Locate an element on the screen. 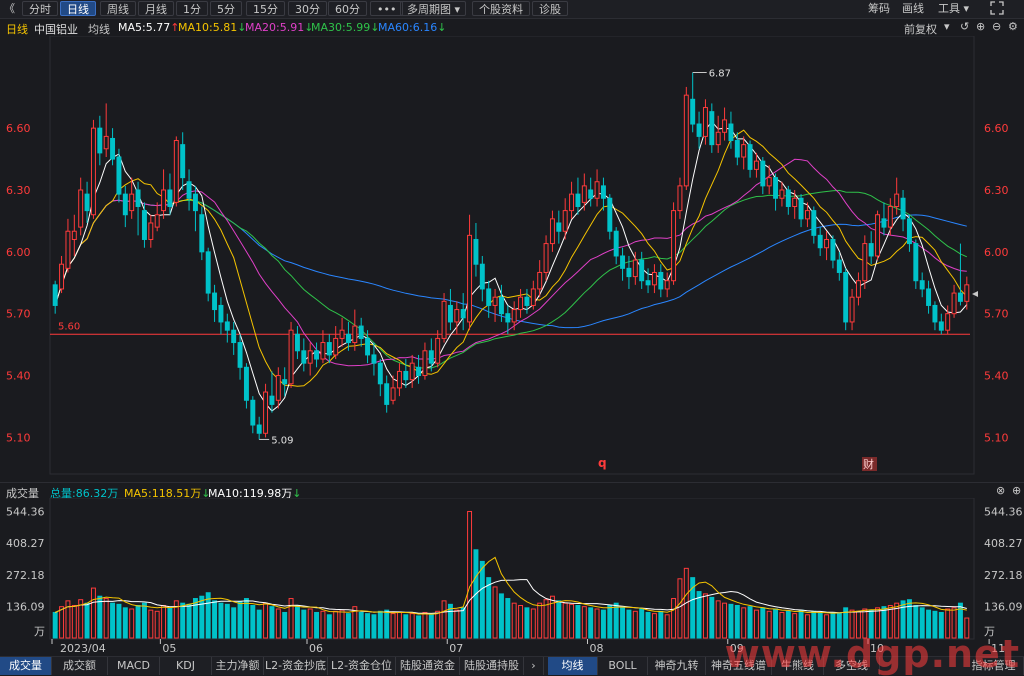 The image size is (1024, 676). tab-rixian: 日线 is located at coordinates (78, 8).